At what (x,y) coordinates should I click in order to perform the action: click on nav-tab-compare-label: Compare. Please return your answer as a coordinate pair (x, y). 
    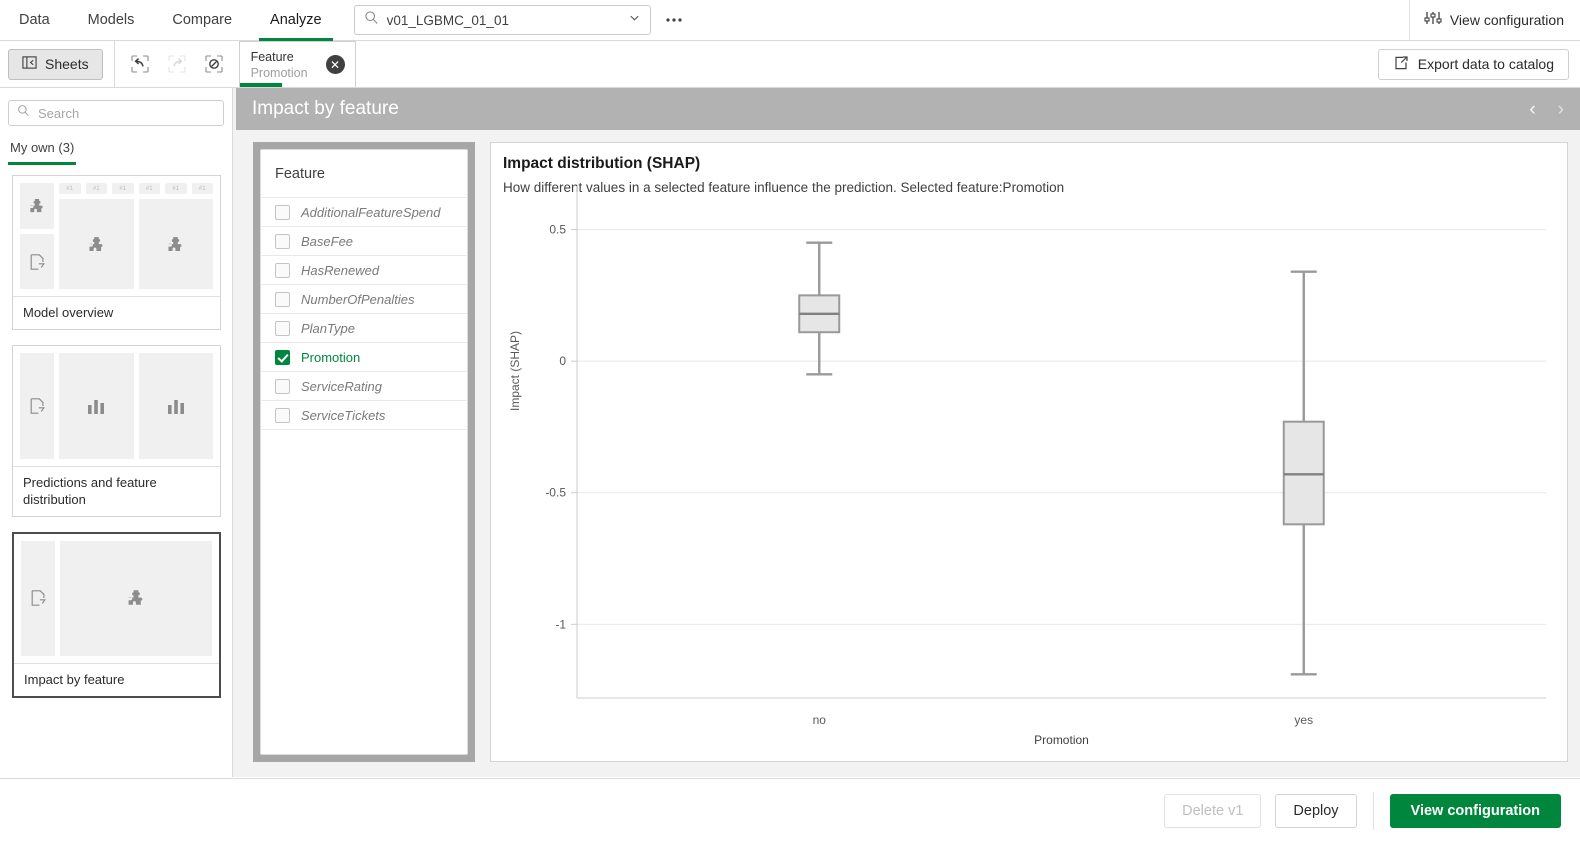
    Looking at the image, I should click on (202, 20).